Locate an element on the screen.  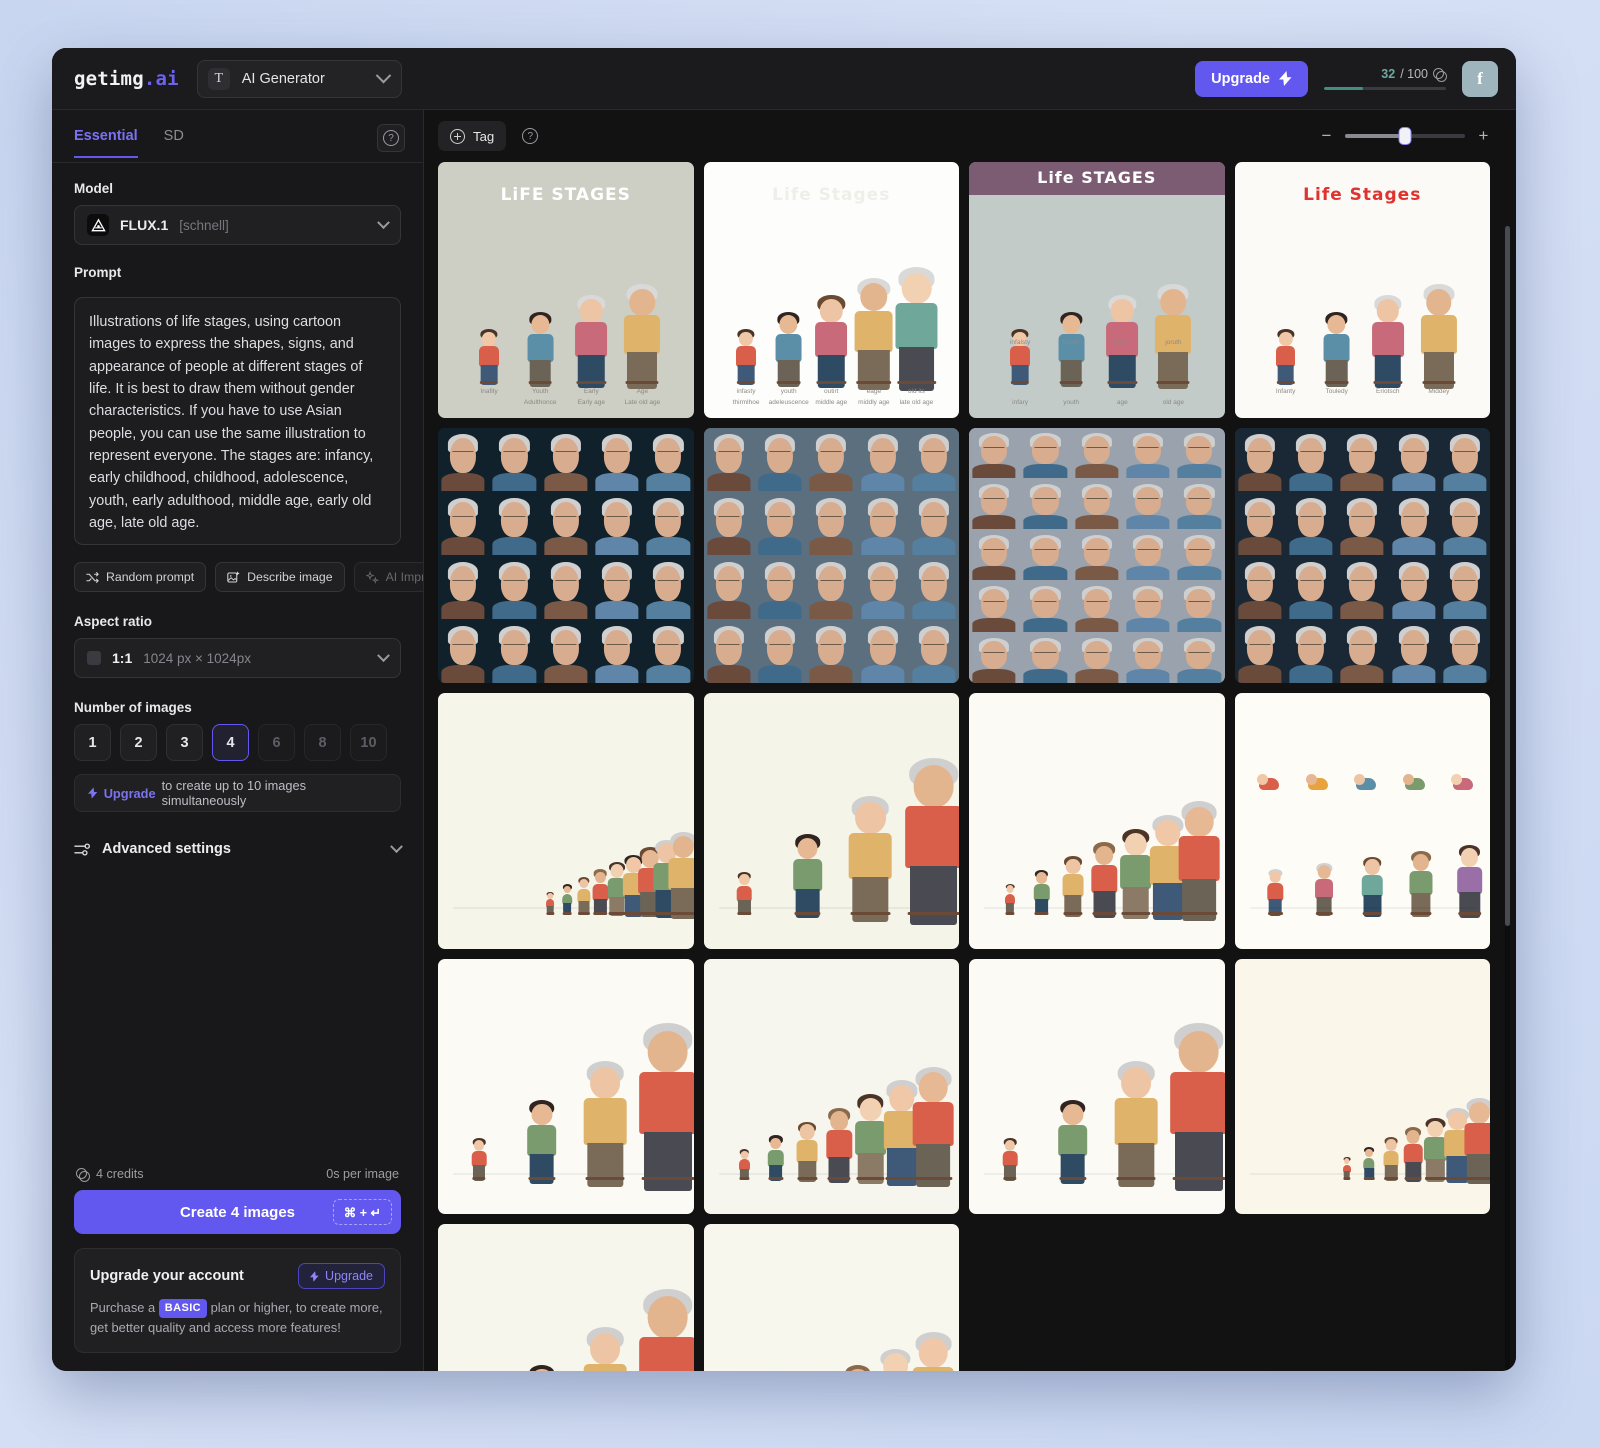
describe-image-label: Describe image is located at coordinates (290, 577).